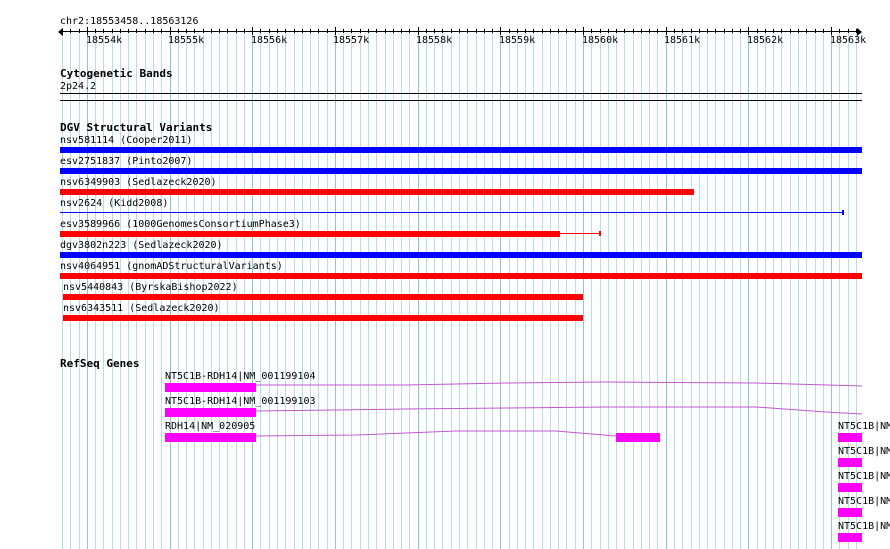  What do you see at coordinates (99, 363) in the screenshot?
I see `refseq-track-title: RefSeq Genes` at bounding box center [99, 363].